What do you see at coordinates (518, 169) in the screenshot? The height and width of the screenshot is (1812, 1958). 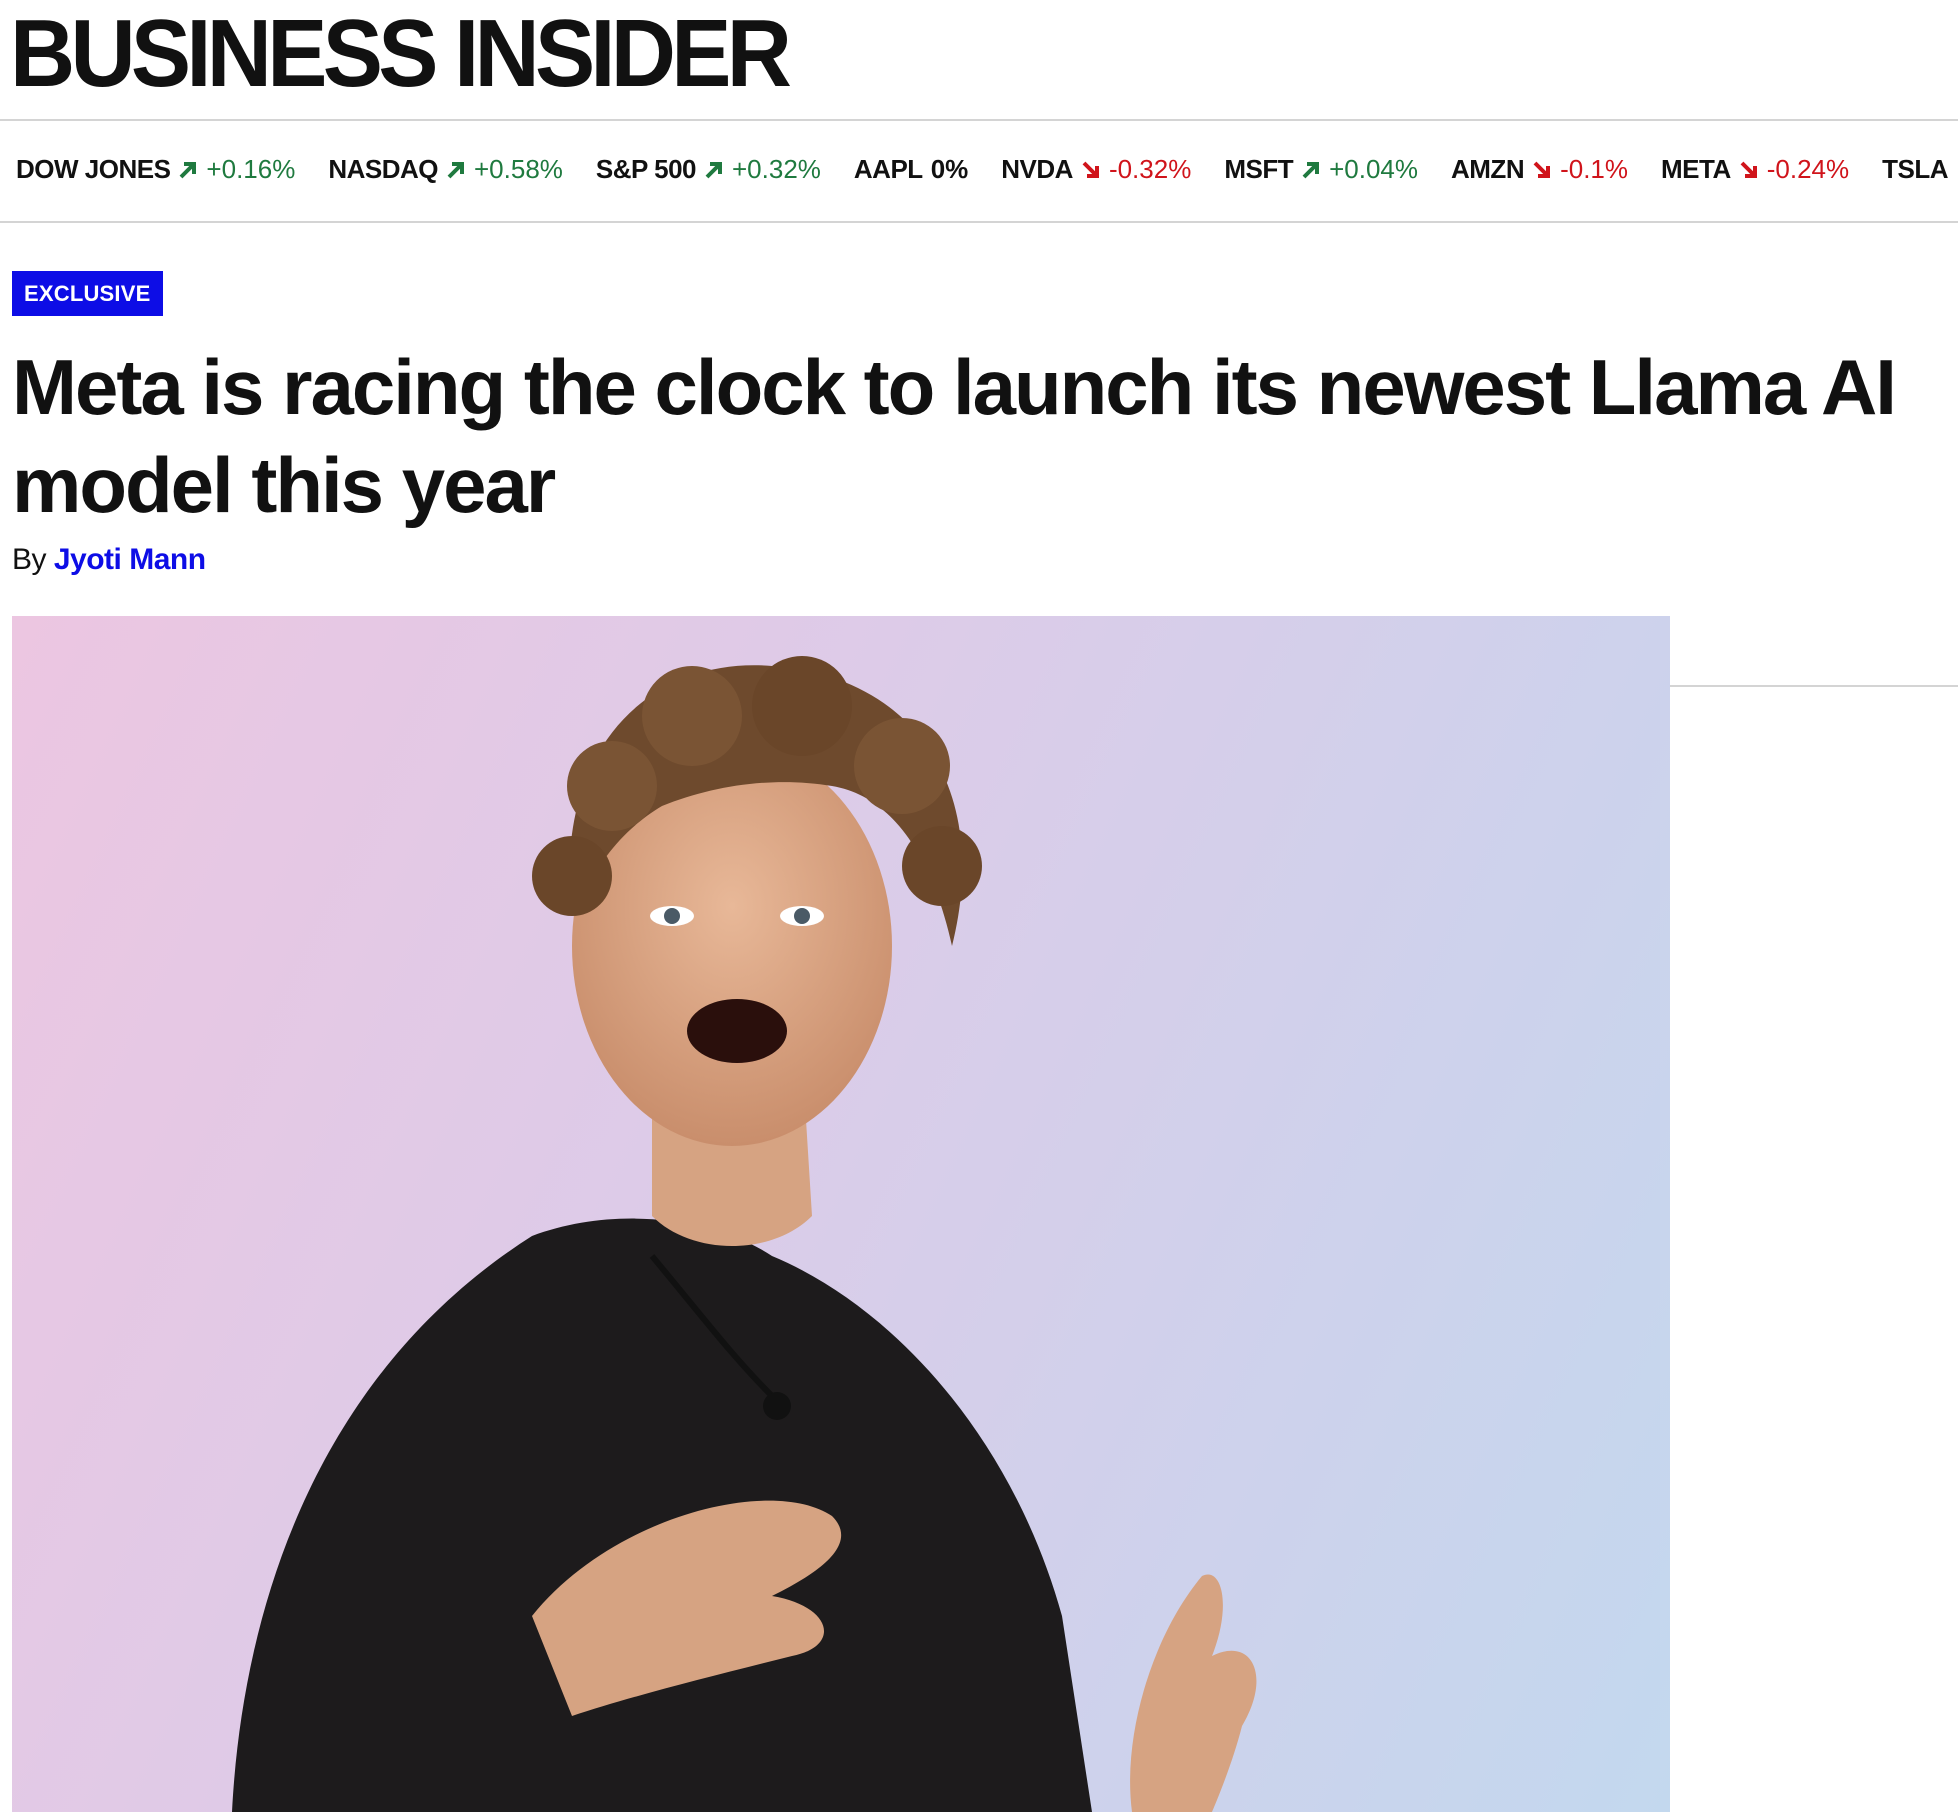 I see `ticker-change: +0.58%` at bounding box center [518, 169].